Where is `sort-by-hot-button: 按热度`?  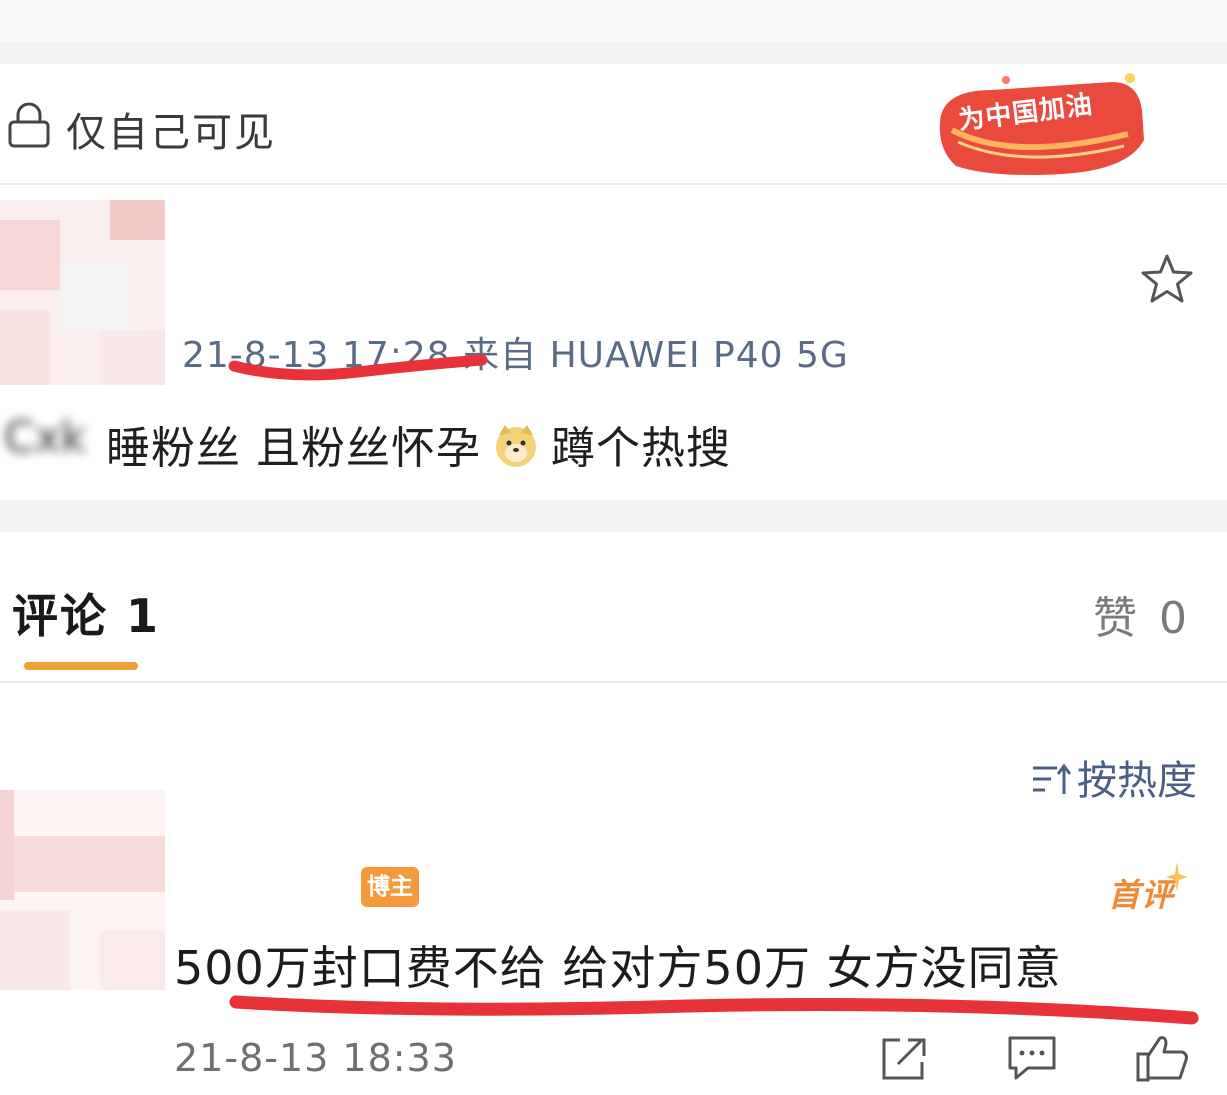
sort-by-hot-button: 按热度 is located at coordinates (1114, 777).